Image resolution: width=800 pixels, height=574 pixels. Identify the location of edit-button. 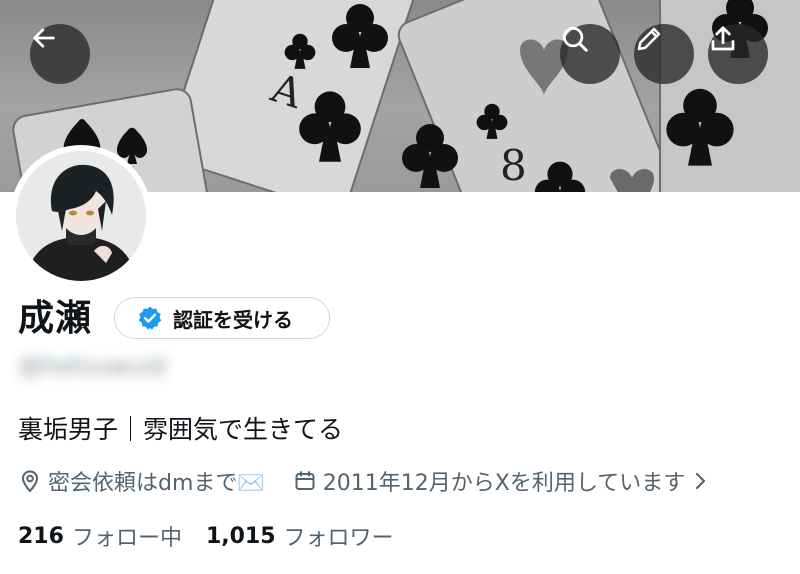
(664, 54).